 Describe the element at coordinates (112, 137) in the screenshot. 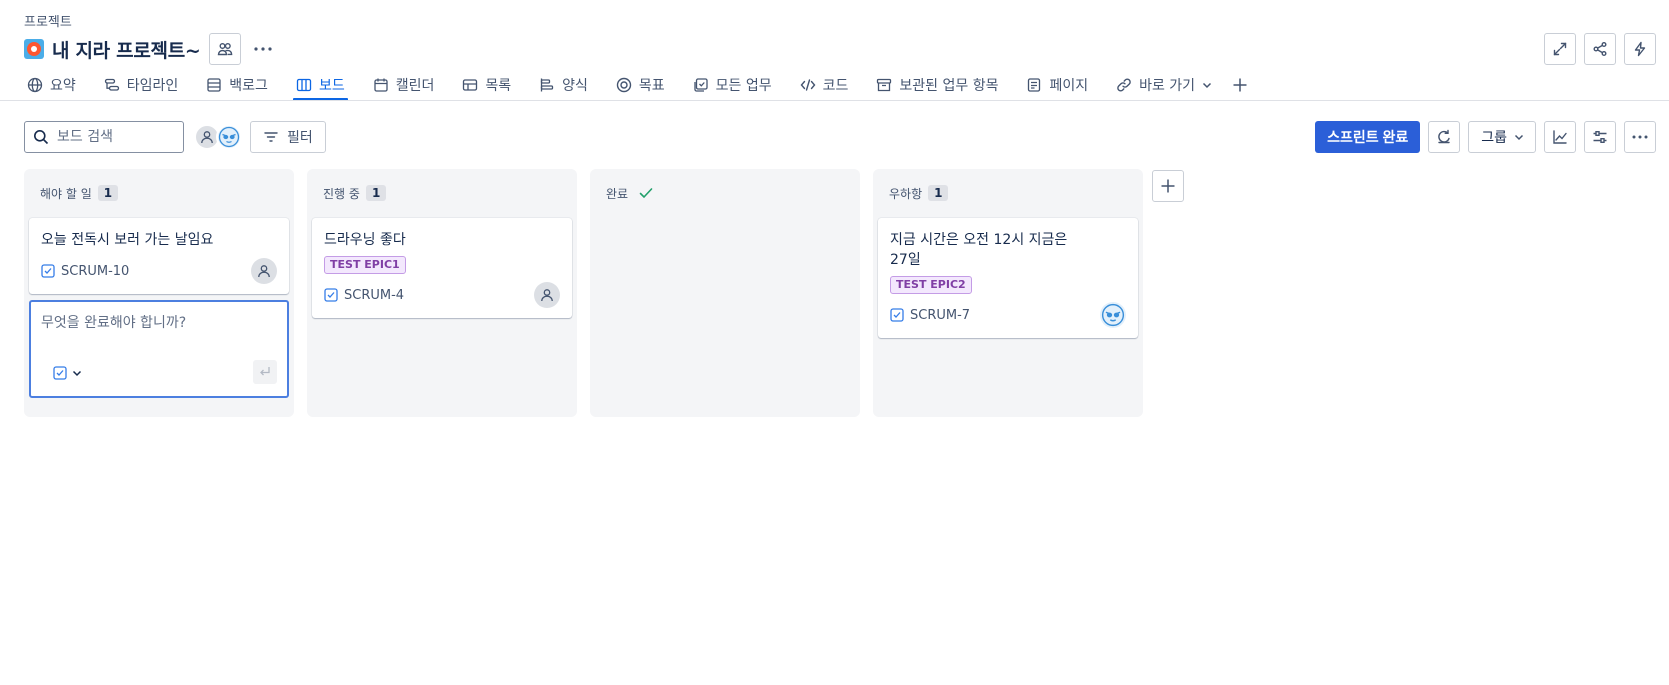

I see `search-input` at that location.